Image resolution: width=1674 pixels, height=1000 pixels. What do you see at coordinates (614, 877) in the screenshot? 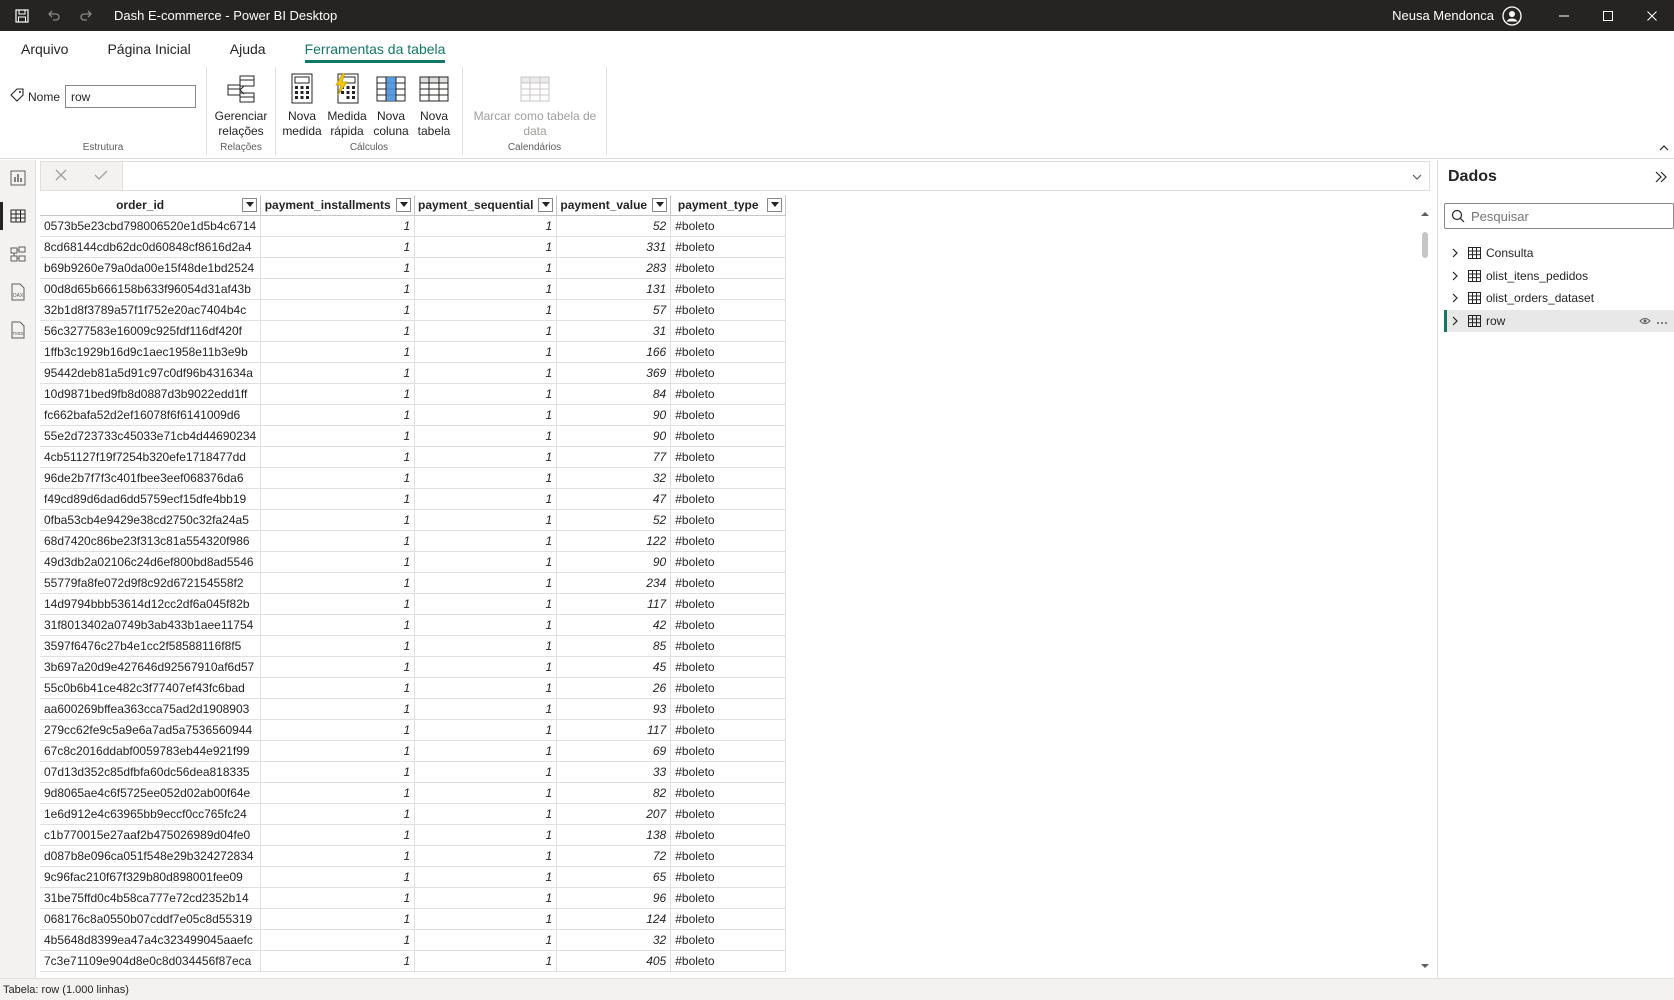
I see `col-payment-value-cell: 65` at bounding box center [614, 877].